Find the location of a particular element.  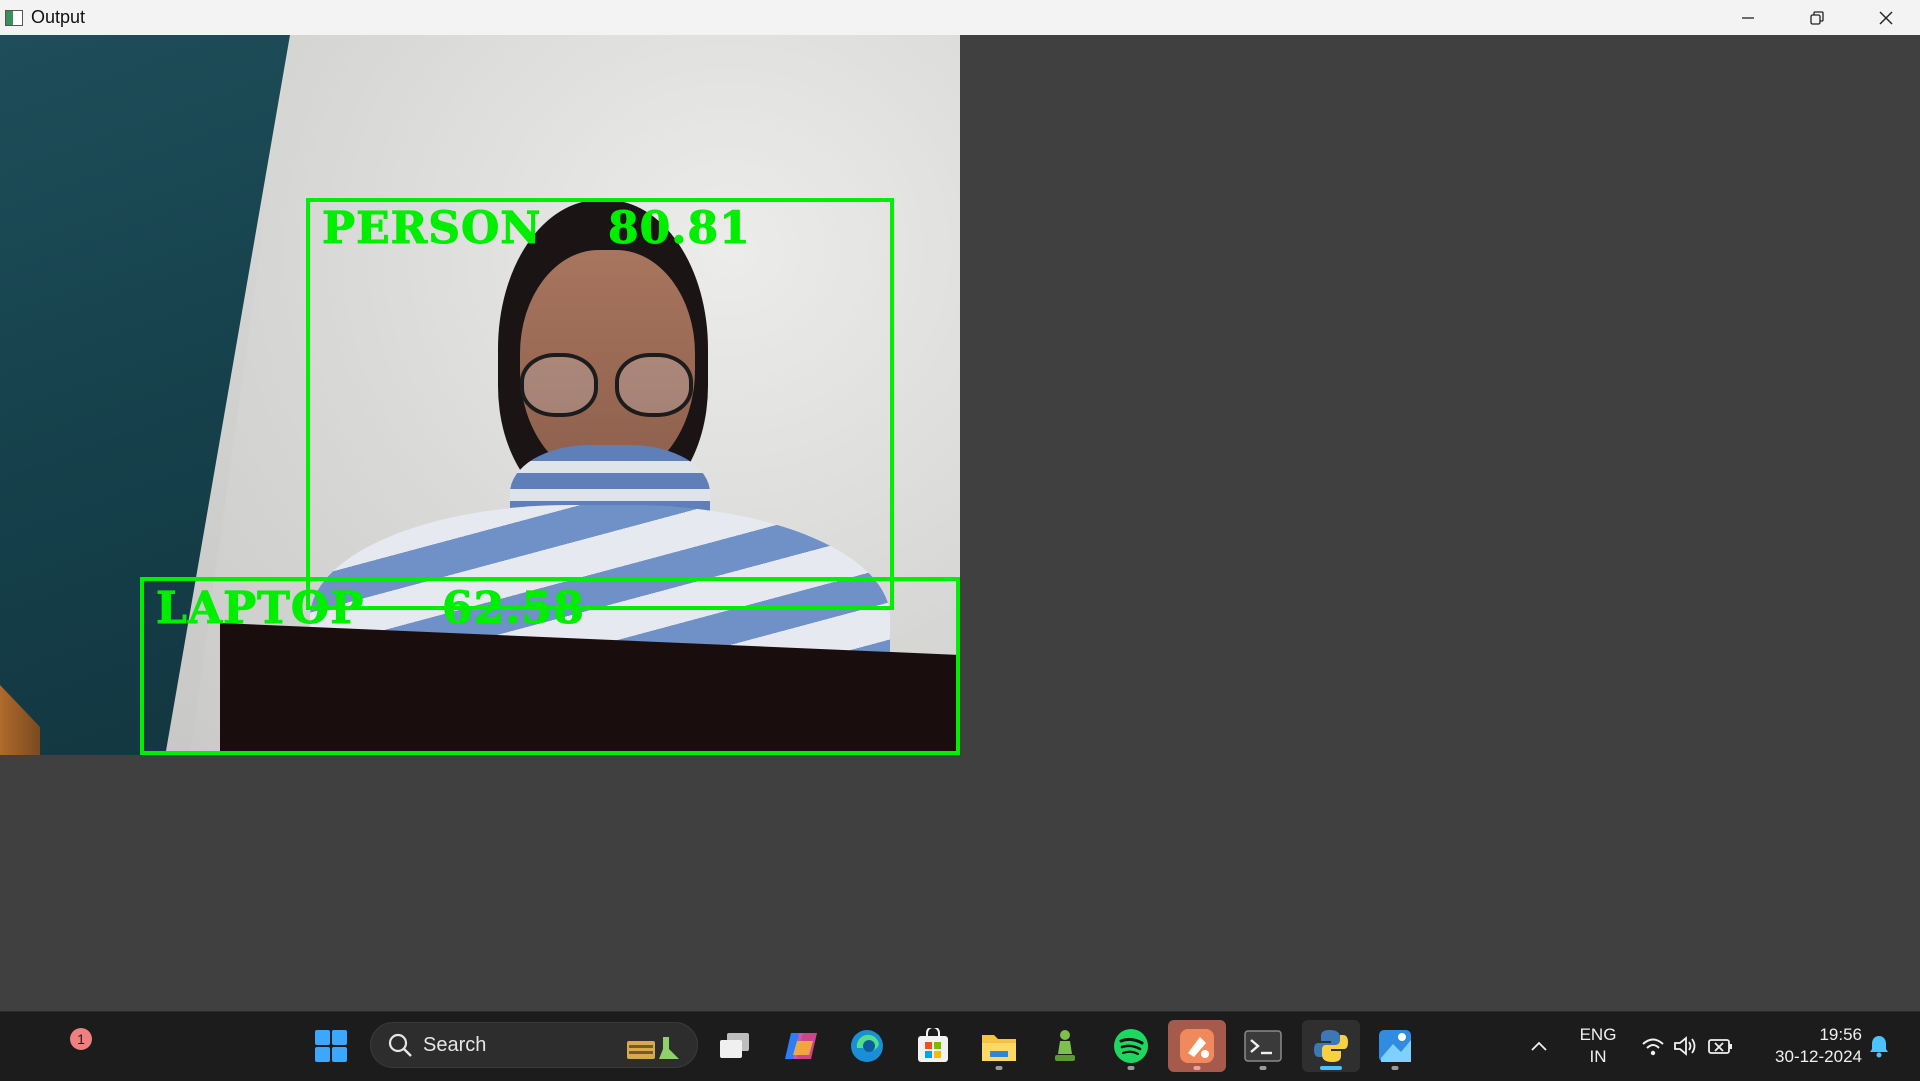

terminal-icon is located at coordinates (1263, 1046).